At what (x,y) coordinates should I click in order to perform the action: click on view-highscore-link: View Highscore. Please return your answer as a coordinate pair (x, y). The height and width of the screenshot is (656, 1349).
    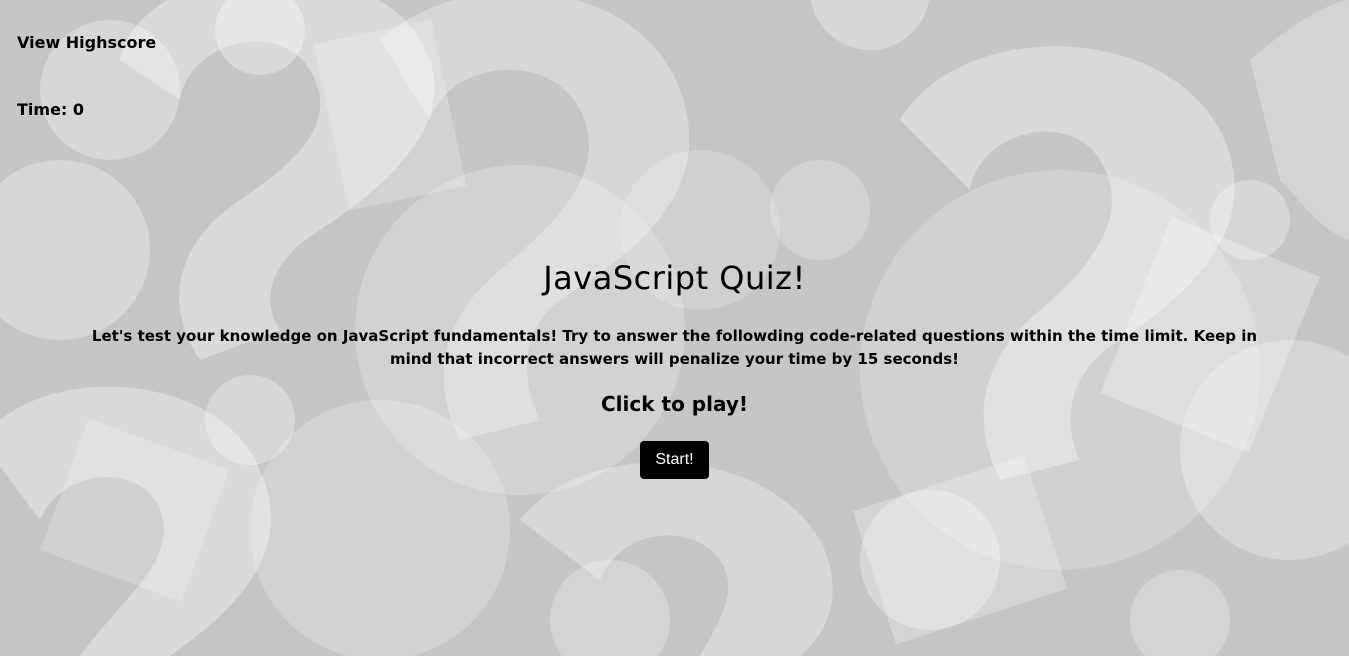
    Looking at the image, I should click on (86, 42).